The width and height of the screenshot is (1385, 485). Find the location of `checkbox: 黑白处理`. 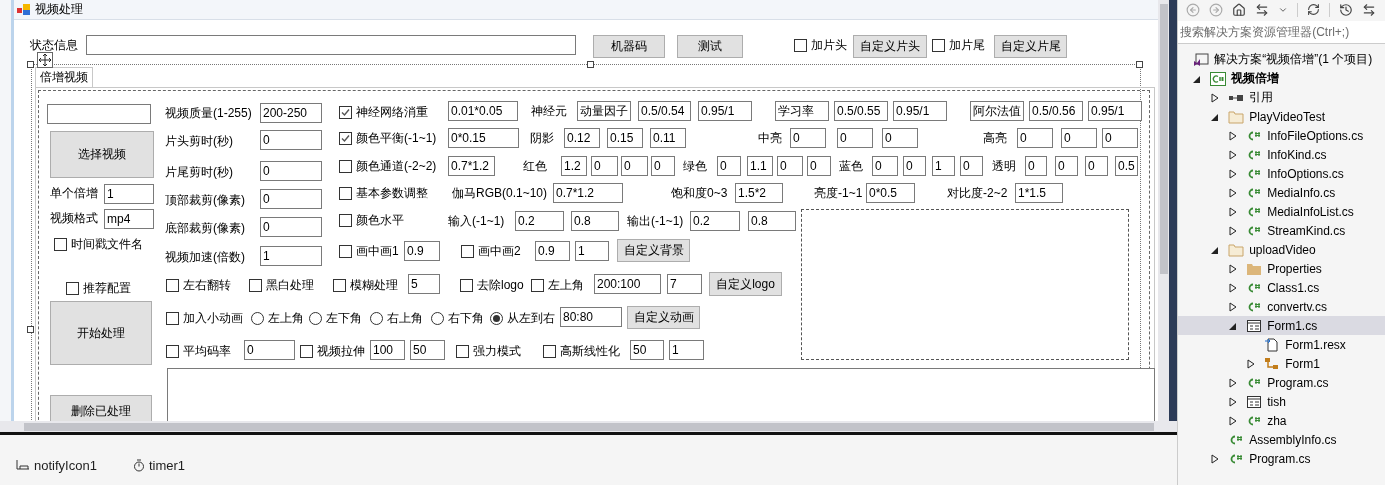

checkbox: 黑白处理 is located at coordinates (281, 285).